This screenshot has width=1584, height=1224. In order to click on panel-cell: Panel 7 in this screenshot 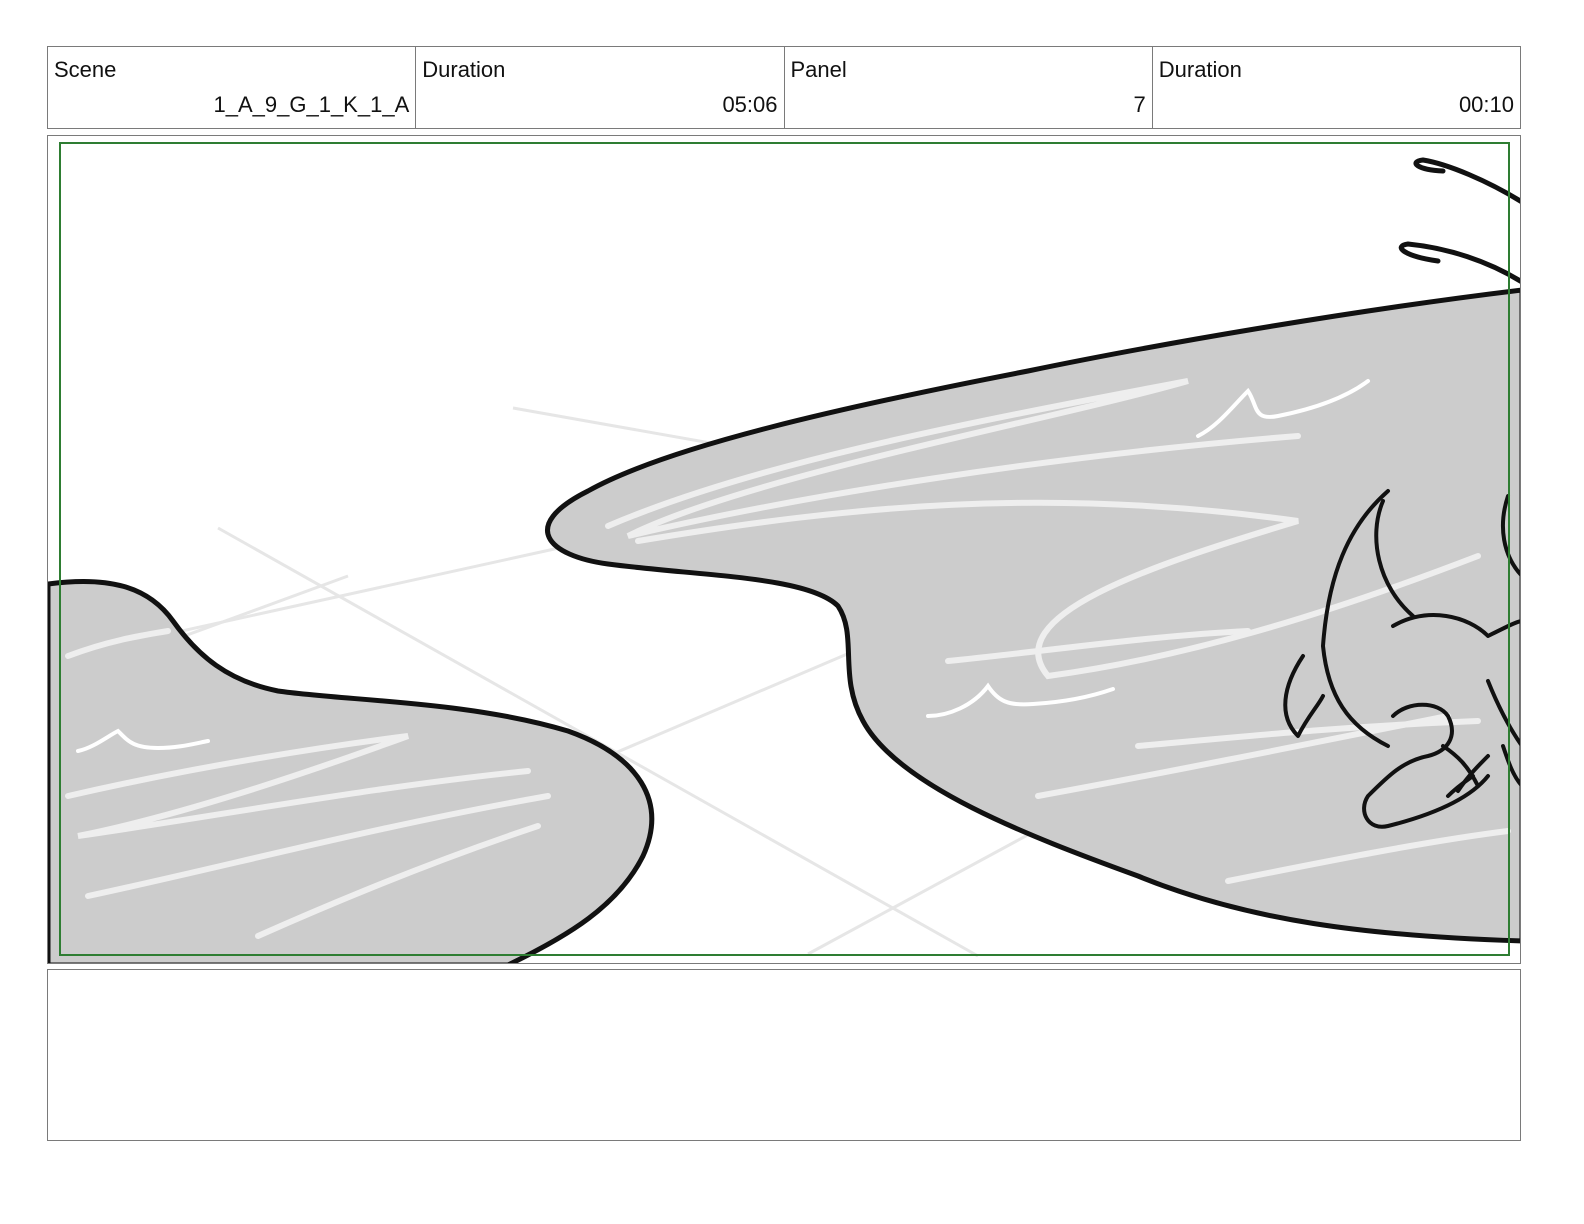, I will do `click(969, 87)`.